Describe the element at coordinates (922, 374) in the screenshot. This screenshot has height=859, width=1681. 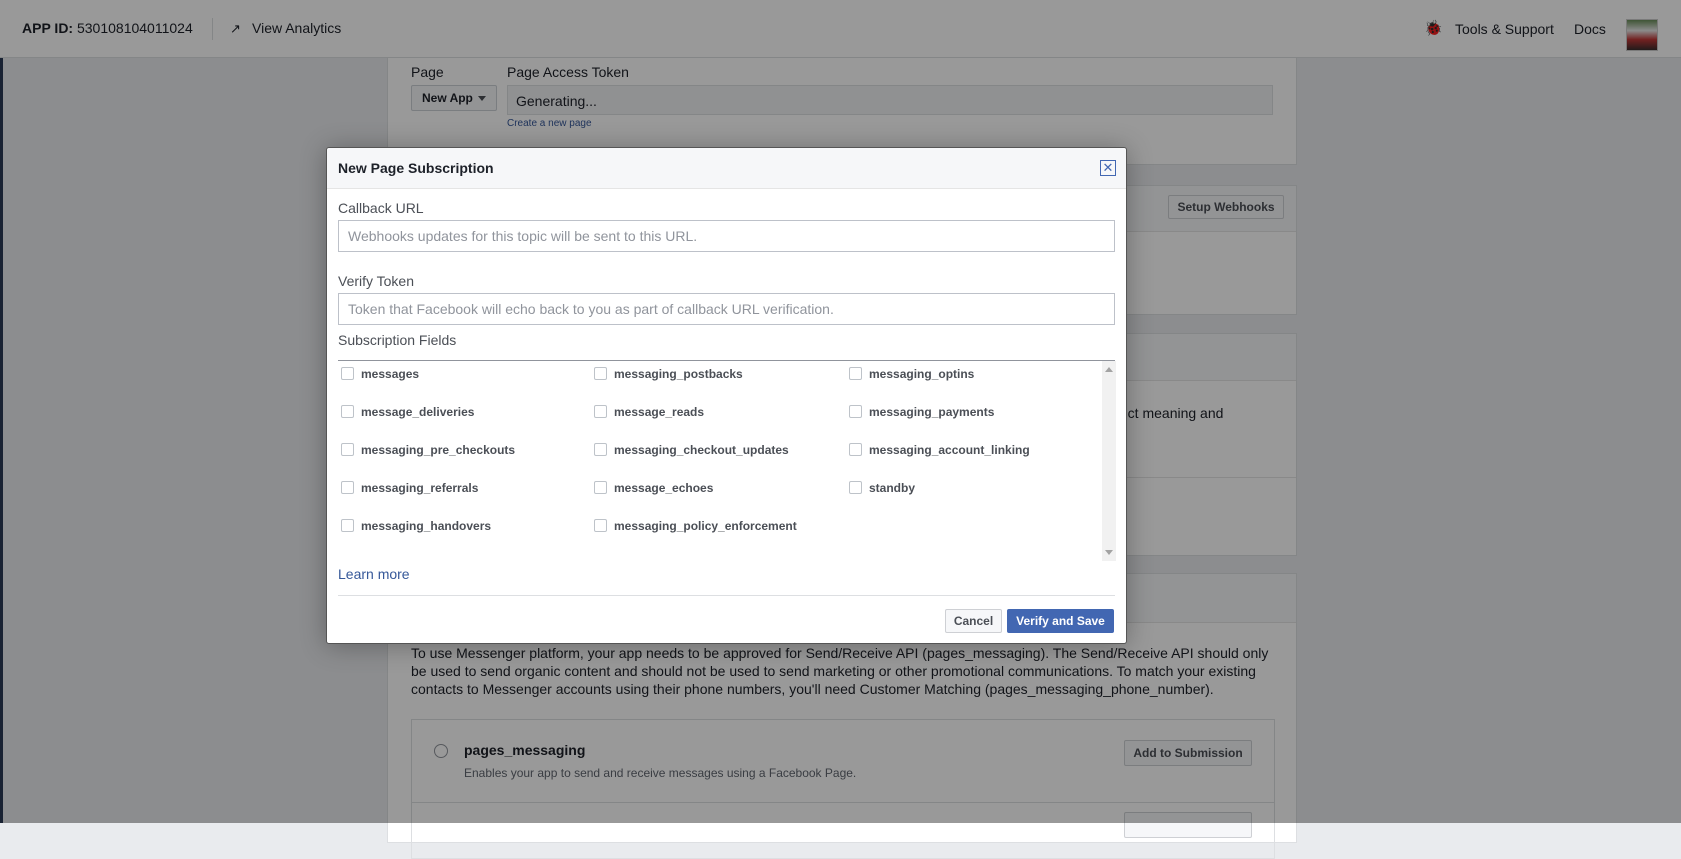
I see `field-label: messaging_optins` at that location.